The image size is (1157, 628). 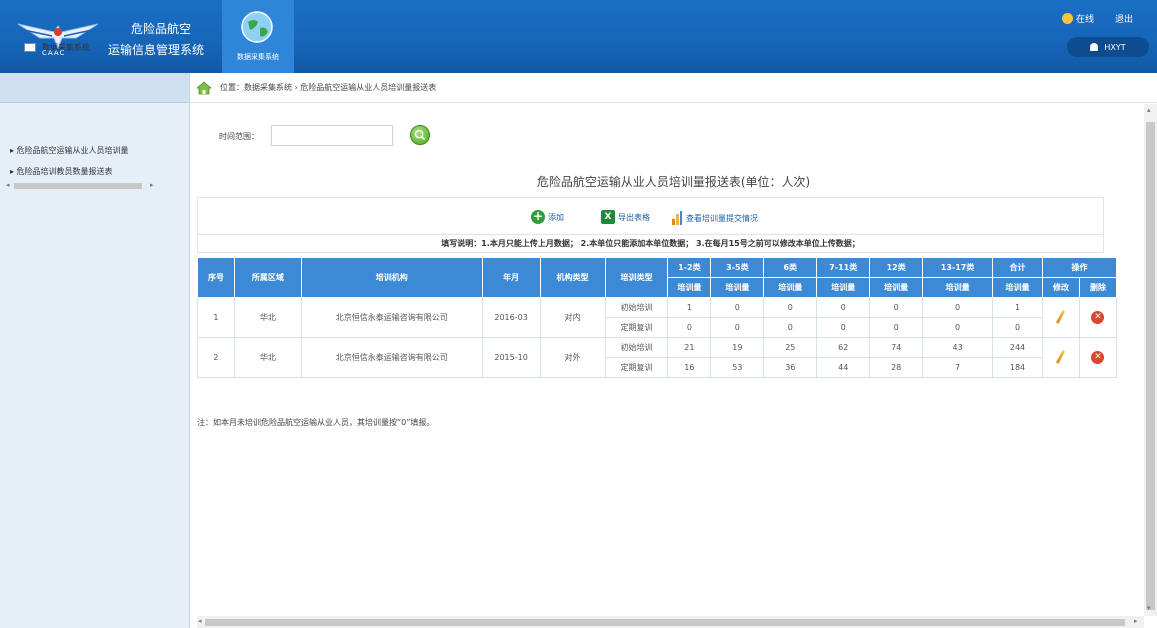 I want to click on horizontal-scrollbar: ◂ ▸, so click(x=670, y=622).